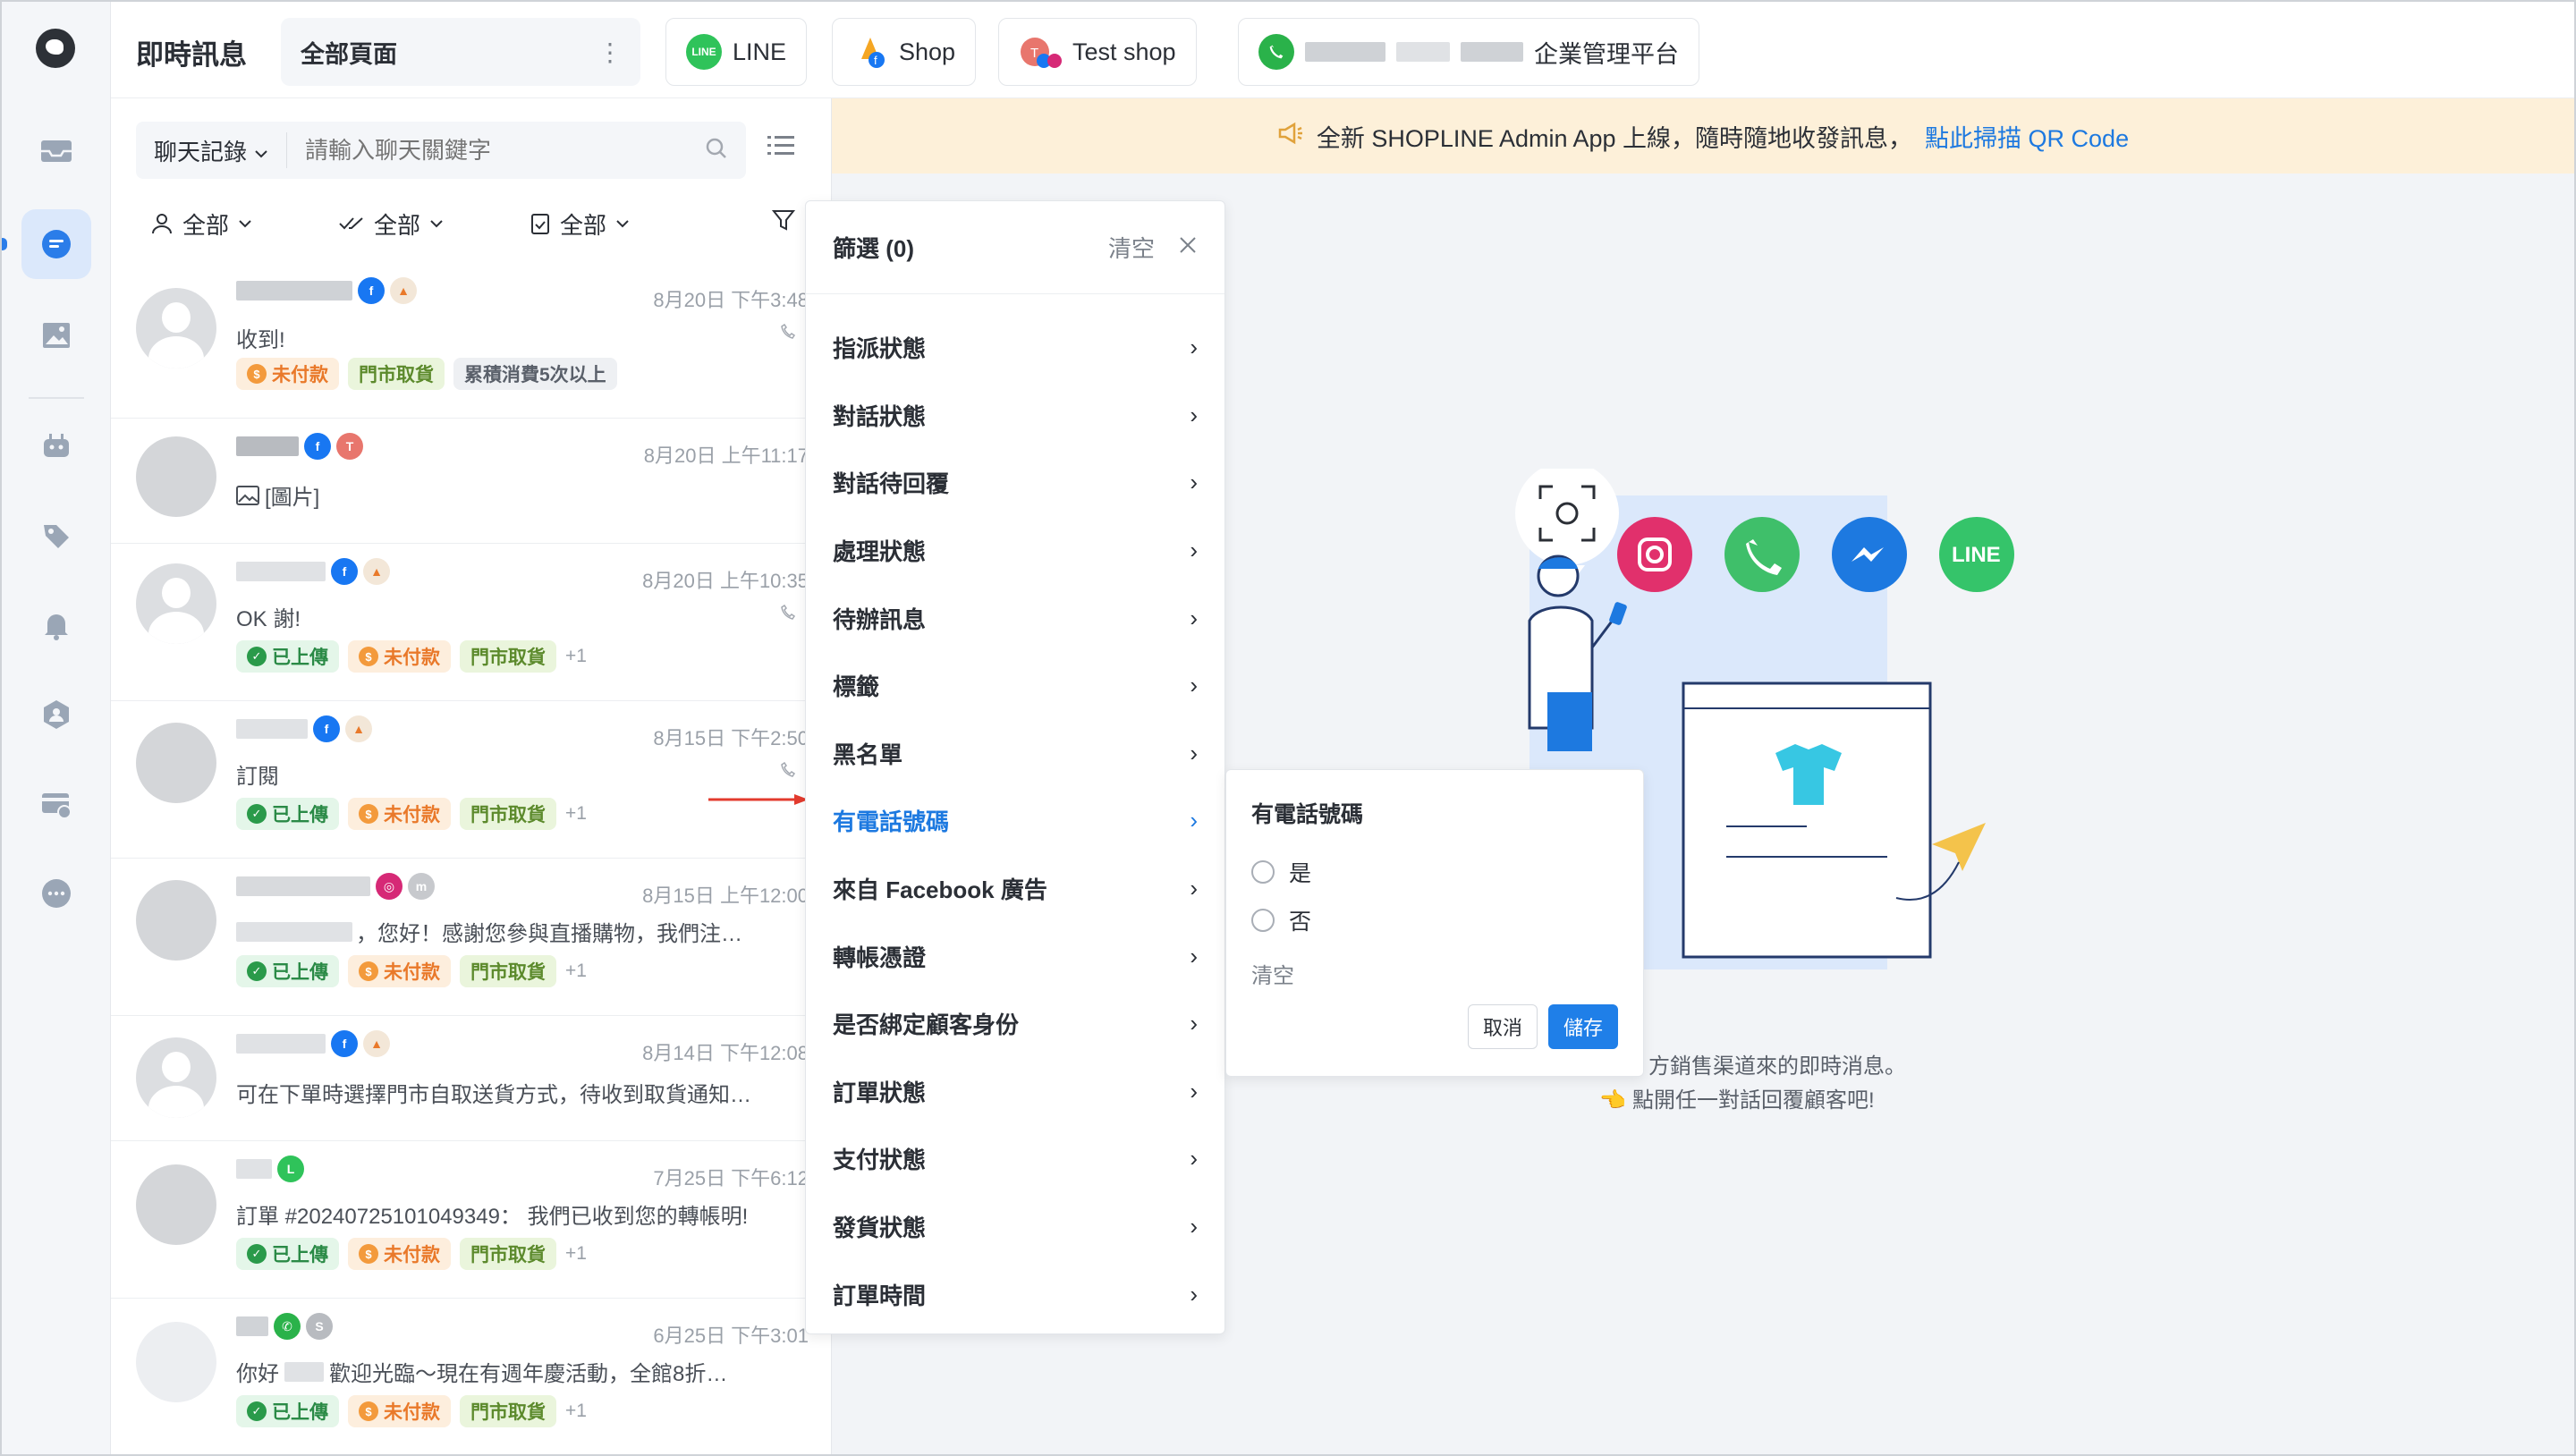  Describe the element at coordinates (1015, 483) in the screenshot. I see `filter-category-item: 對話待回覆 ›` at that location.